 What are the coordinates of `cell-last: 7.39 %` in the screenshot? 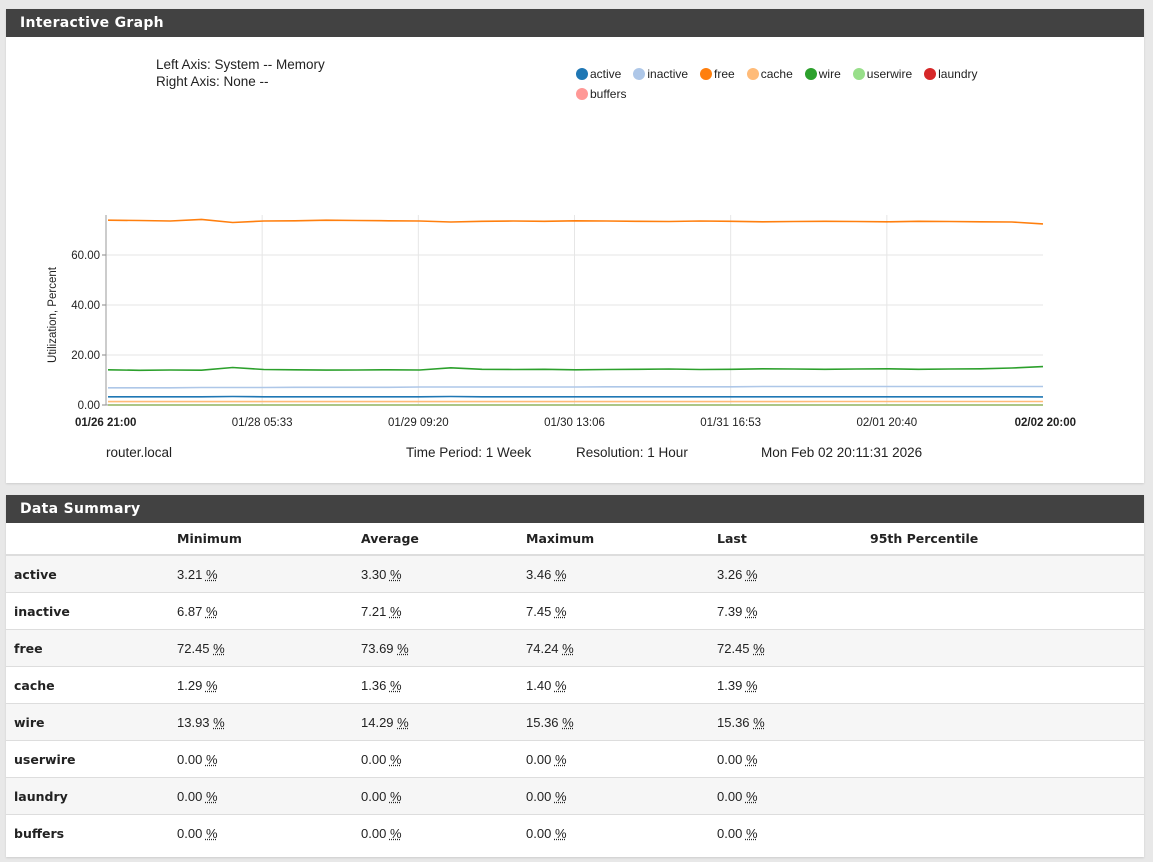 It's located at (793, 611).